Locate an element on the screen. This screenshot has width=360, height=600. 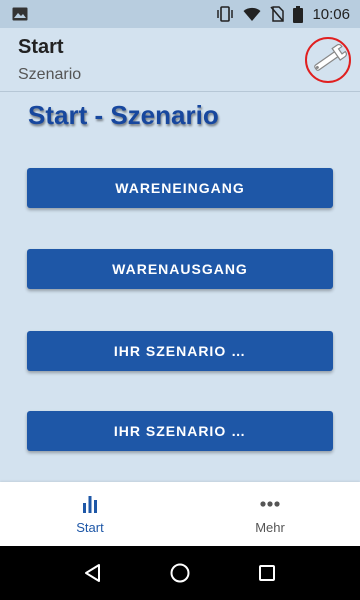
warenausgang-button: WARENAUSGANG is located at coordinates (180, 269).